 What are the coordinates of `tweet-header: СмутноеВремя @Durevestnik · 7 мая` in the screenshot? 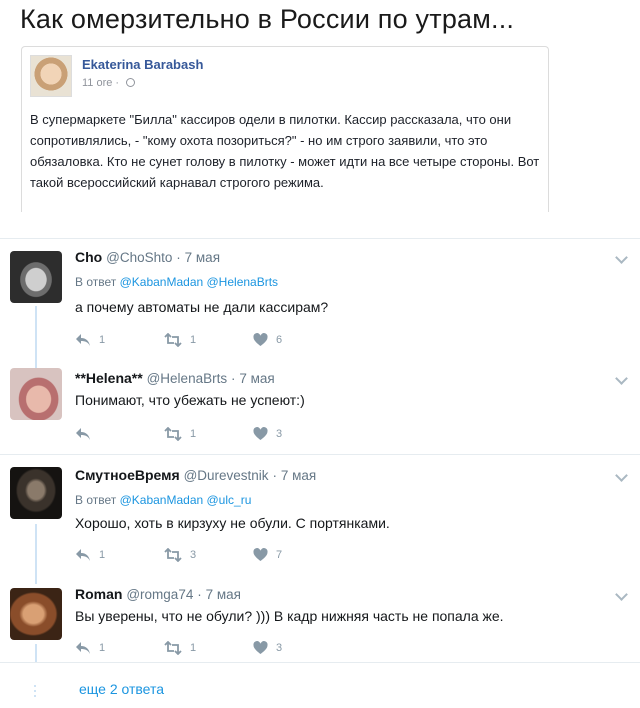 It's located at (195, 475).